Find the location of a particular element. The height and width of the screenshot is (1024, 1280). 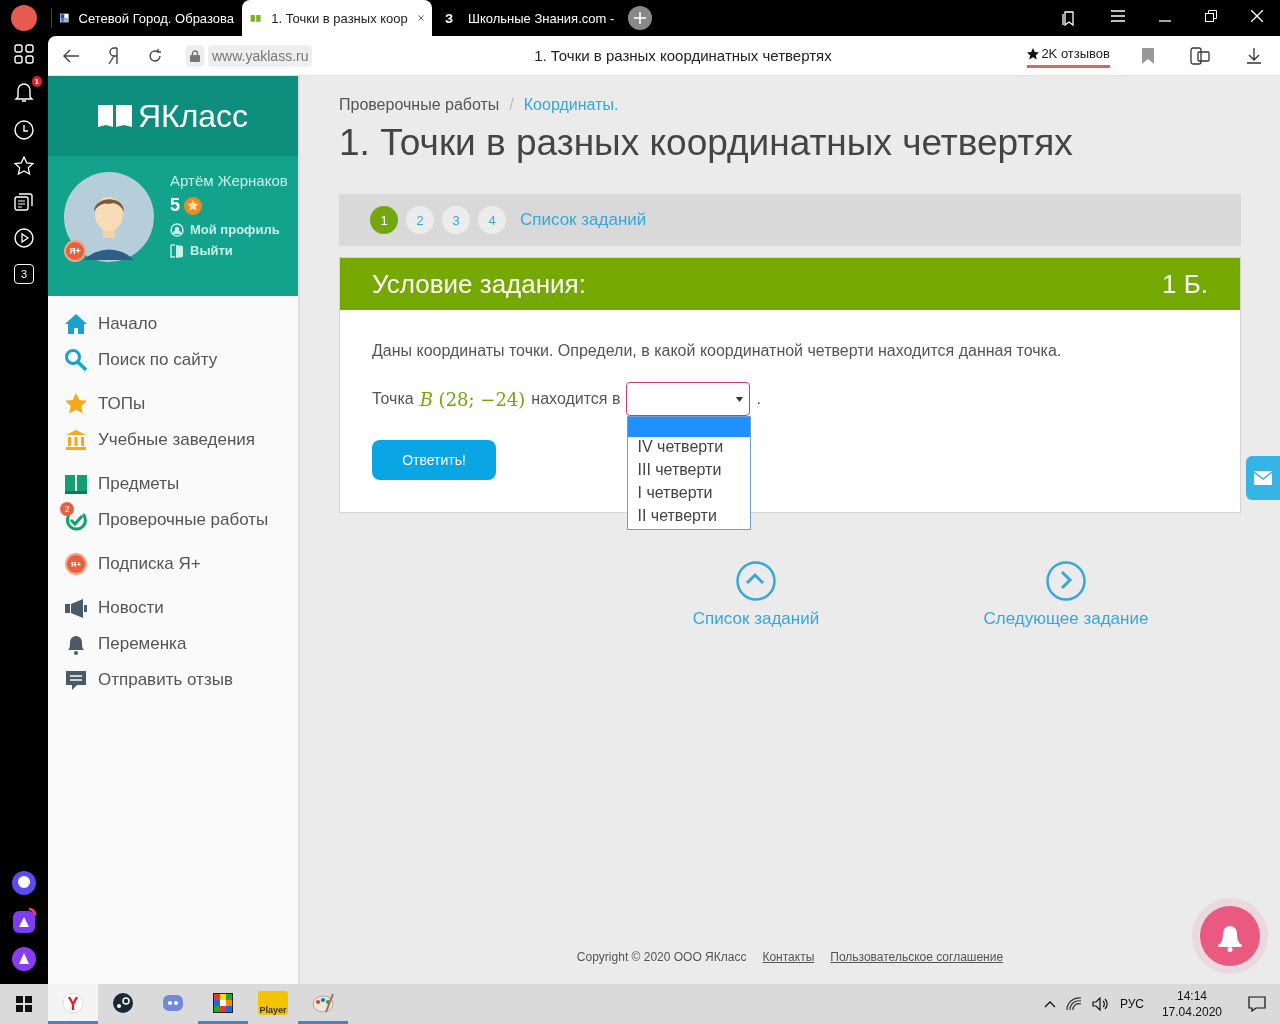

clock-icon is located at coordinates (24, 130).